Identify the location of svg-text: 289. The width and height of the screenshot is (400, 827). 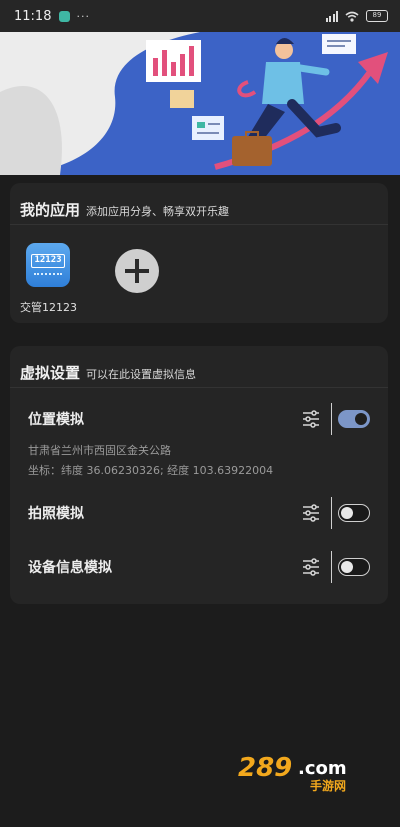
(265, 768).